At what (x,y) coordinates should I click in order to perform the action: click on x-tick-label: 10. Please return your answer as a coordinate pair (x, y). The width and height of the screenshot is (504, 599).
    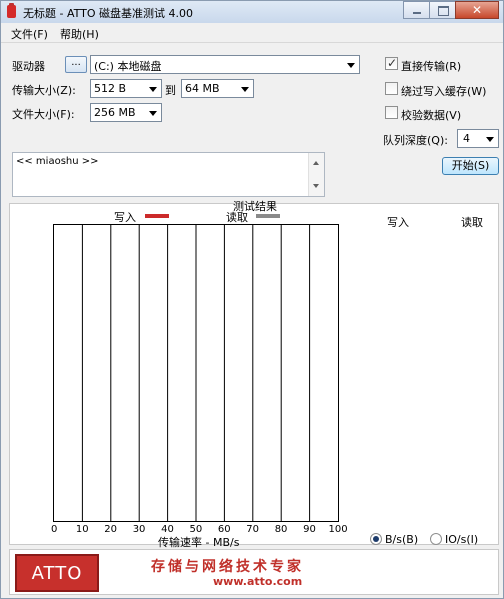
    Looking at the image, I should click on (82, 529).